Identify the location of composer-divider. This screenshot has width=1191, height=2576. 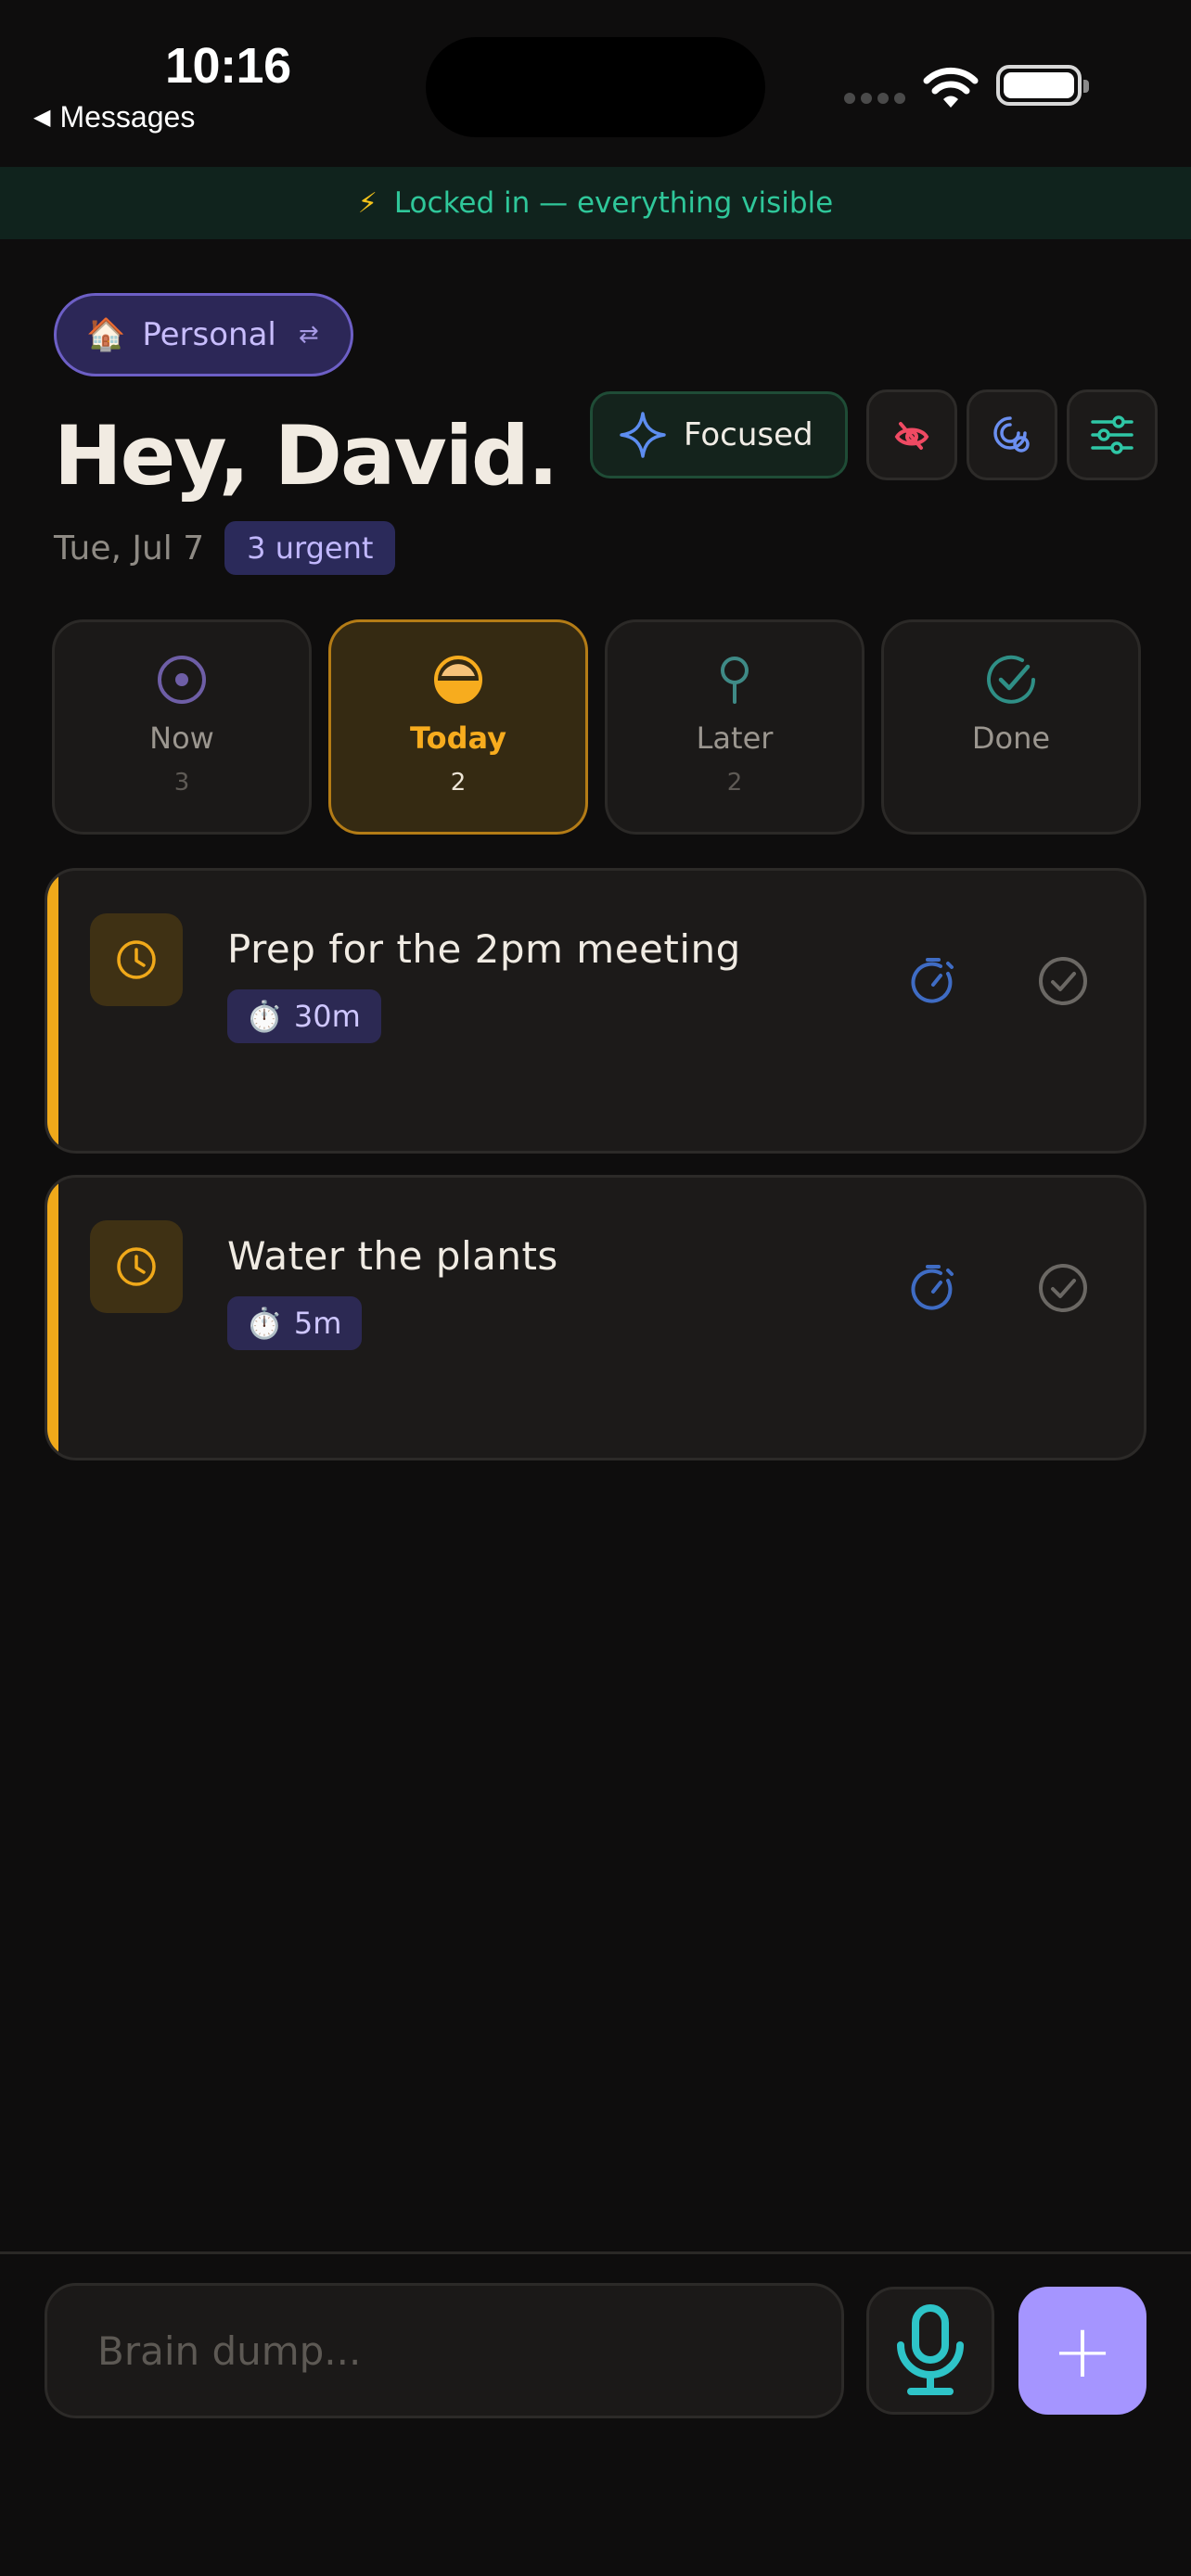
(595, 2252).